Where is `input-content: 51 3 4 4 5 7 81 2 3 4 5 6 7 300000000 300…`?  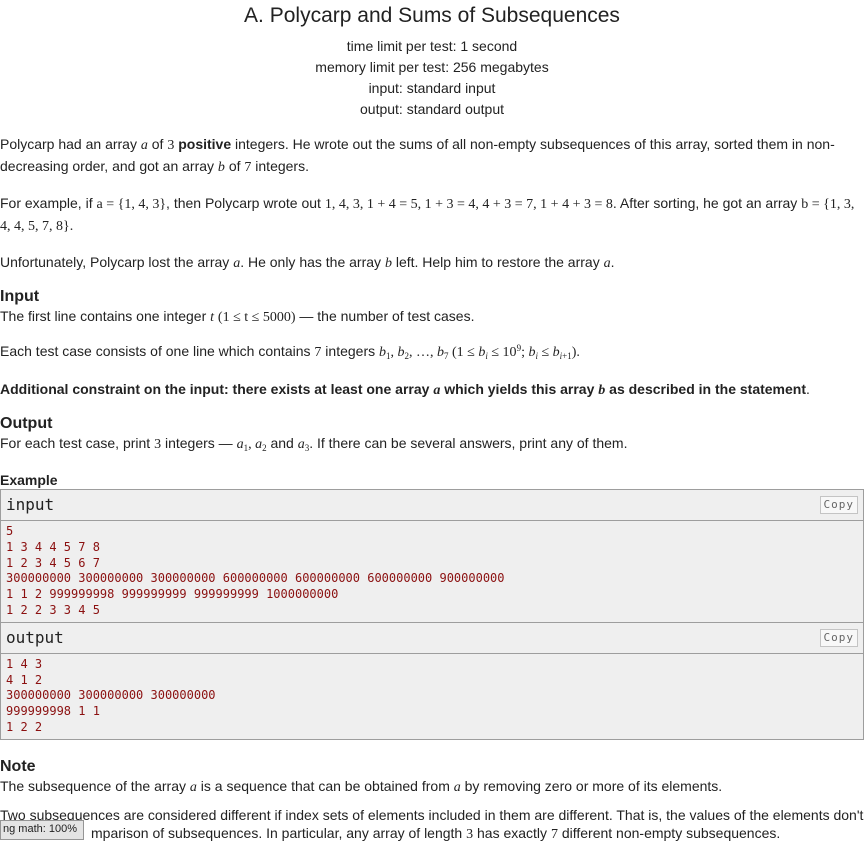 input-content: 51 3 4 4 5 7 81 2 3 4 5 6 7 300000000 300… is located at coordinates (432, 571).